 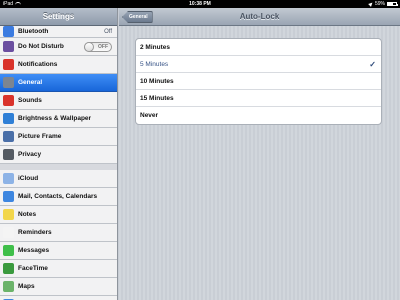 What do you see at coordinates (58, 32) in the screenshot?
I see `sidebar-item-bluetooth: Bluetooth Off` at bounding box center [58, 32].